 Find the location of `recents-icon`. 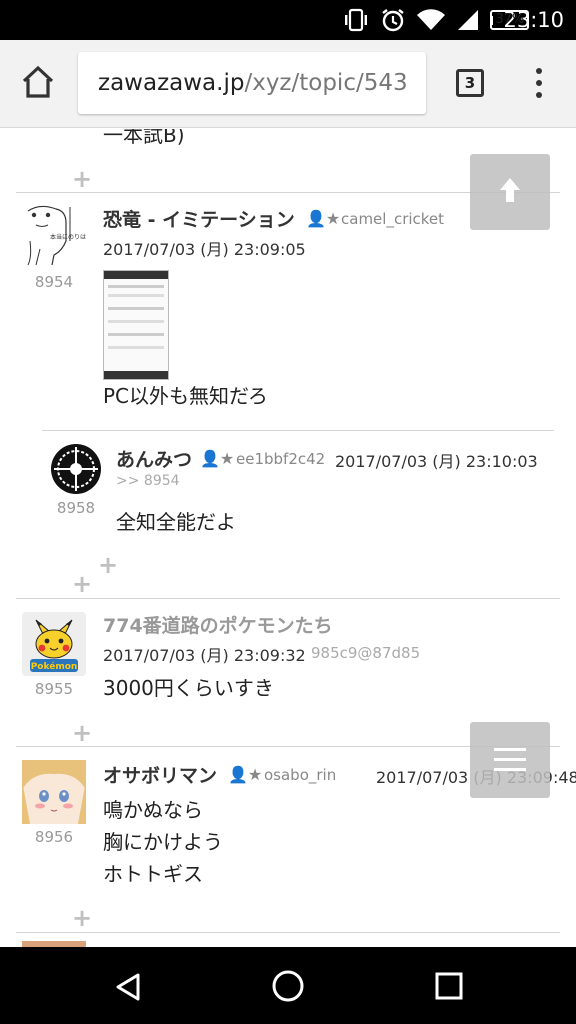

recents-icon is located at coordinates (449, 986).